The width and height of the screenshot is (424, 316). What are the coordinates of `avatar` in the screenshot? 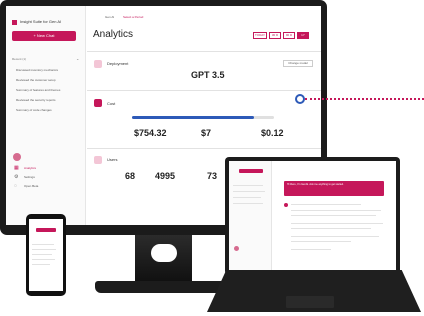 It's located at (17, 157).